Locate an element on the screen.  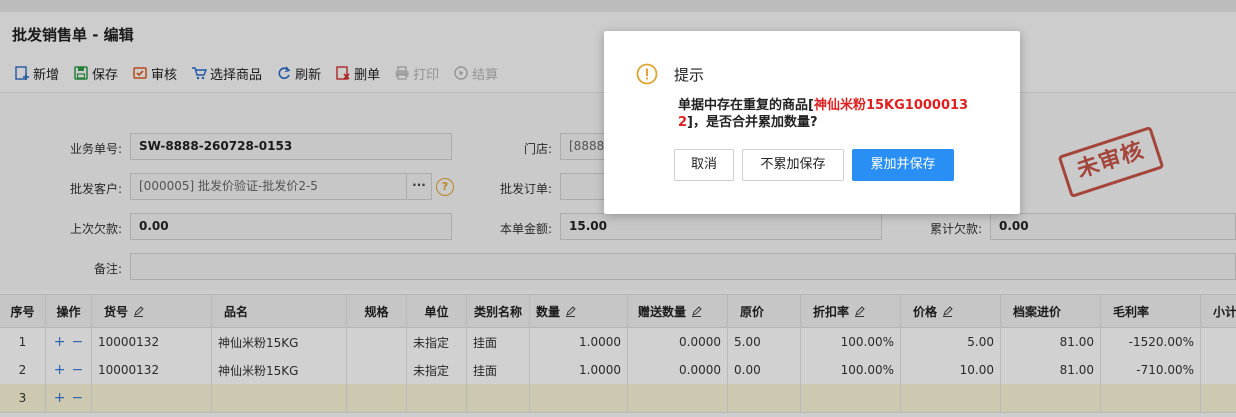
warning-icon is located at coordinates (647, 74).